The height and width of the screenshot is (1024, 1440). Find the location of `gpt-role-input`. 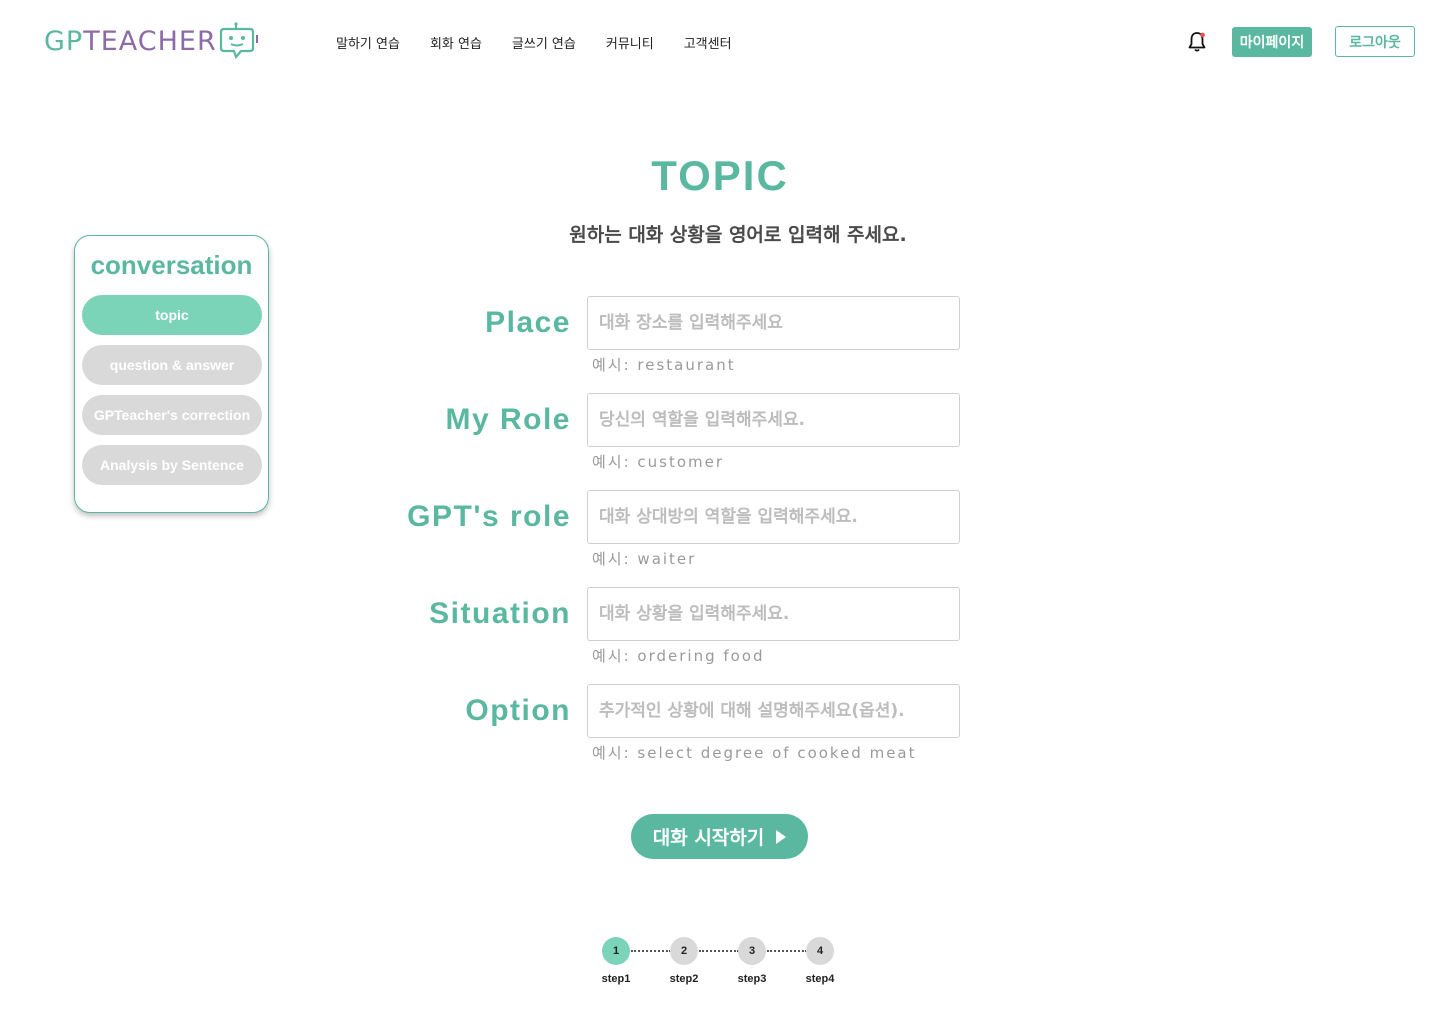

gpt-role-input is located at coordinates (773, 517).